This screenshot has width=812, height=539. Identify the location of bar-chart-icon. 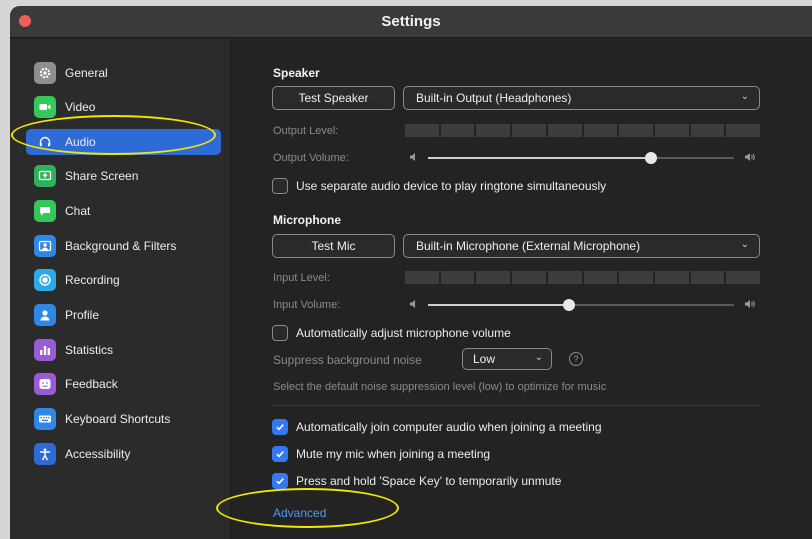
(45, 350).